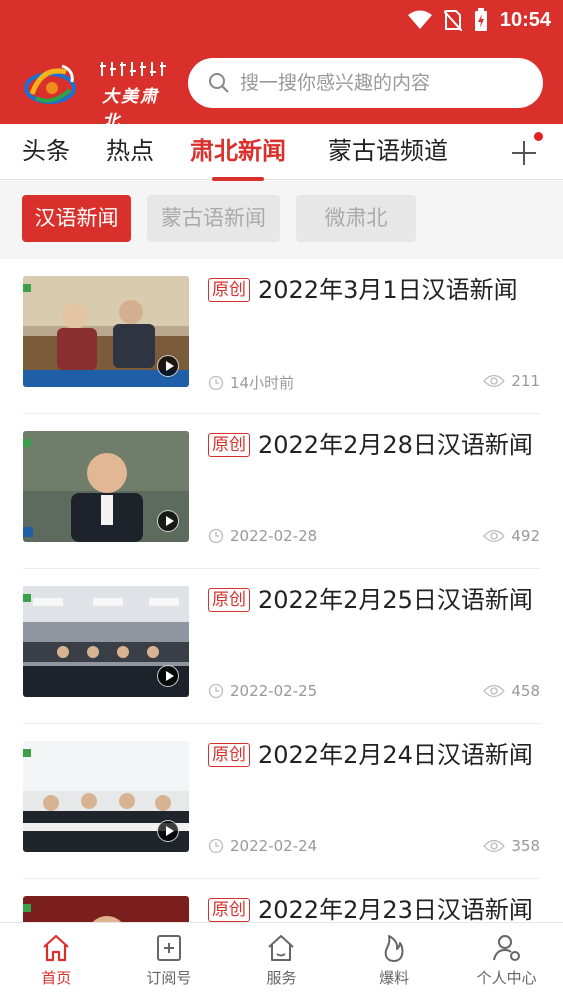 The width and height of the screenshot is (563, 1000). What do you see at coordinates (506, 961) in the screenshot?
I see `nav-profile: 个人中心` at bounding box center [506, 961].